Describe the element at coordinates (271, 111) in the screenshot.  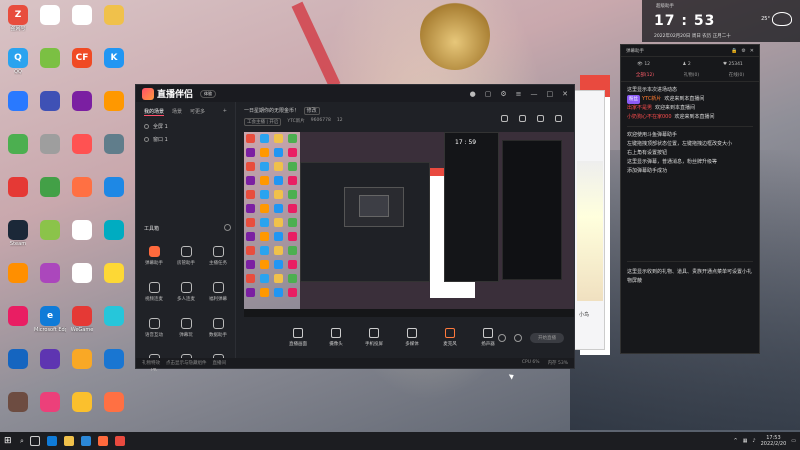
I see `room-title: 一日星期你的无限金币！` at that location.